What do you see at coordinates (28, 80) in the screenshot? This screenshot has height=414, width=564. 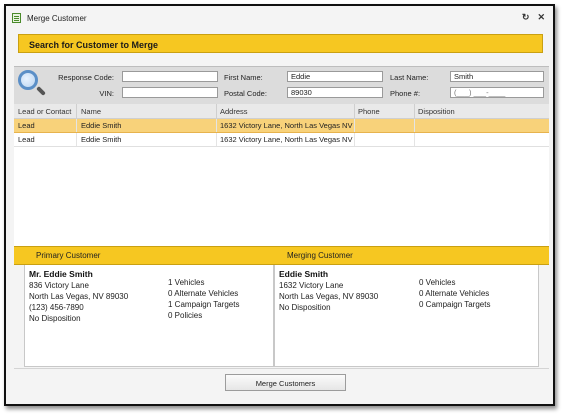 I see `search-icon` at bounding box center [28, 80].